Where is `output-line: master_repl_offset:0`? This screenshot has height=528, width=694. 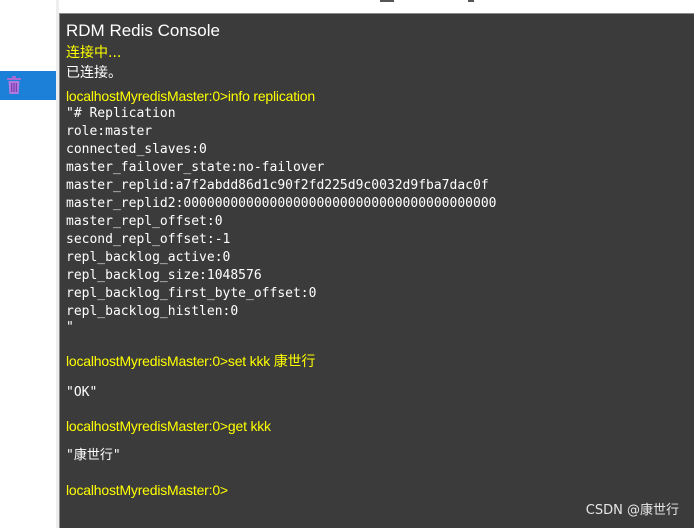
output-line: master_repl_offset:0 is located at coordinates (144, 221).